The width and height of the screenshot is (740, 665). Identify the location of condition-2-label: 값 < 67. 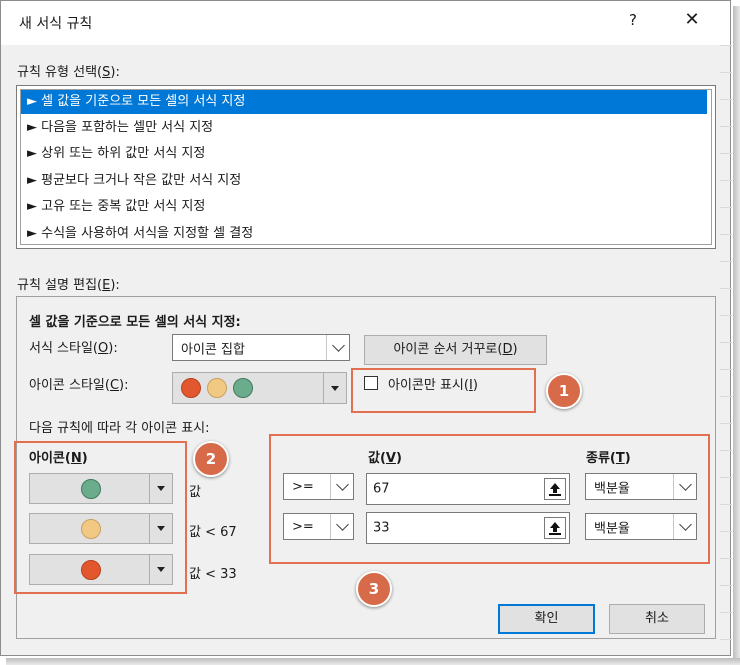
(213, 532).